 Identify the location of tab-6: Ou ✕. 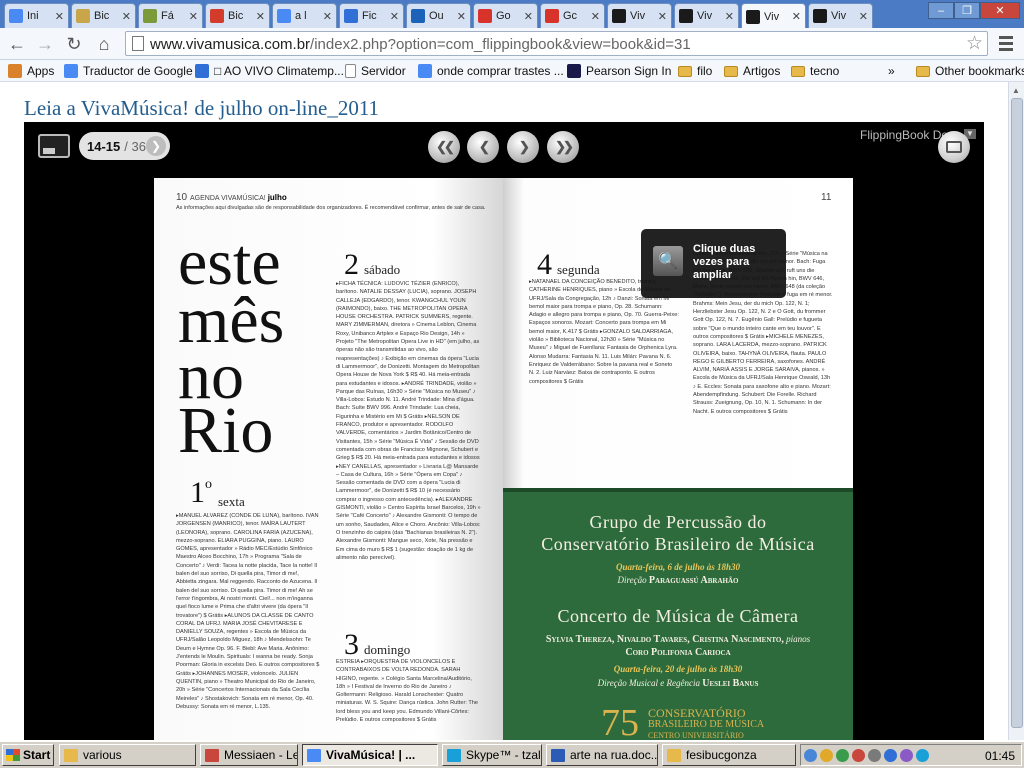
(438, 15).